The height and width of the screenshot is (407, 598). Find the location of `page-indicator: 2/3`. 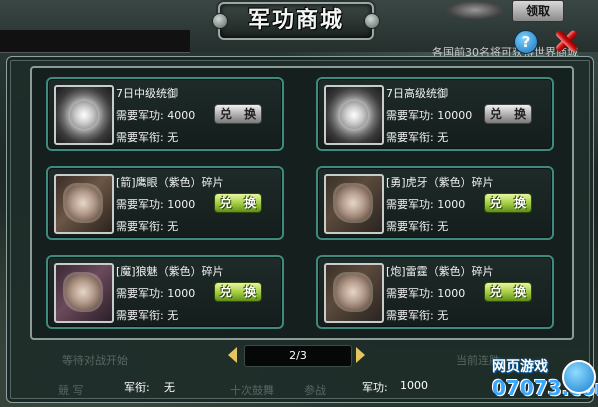

page-indicator: 2/3 is located at coordinates (298, 356).